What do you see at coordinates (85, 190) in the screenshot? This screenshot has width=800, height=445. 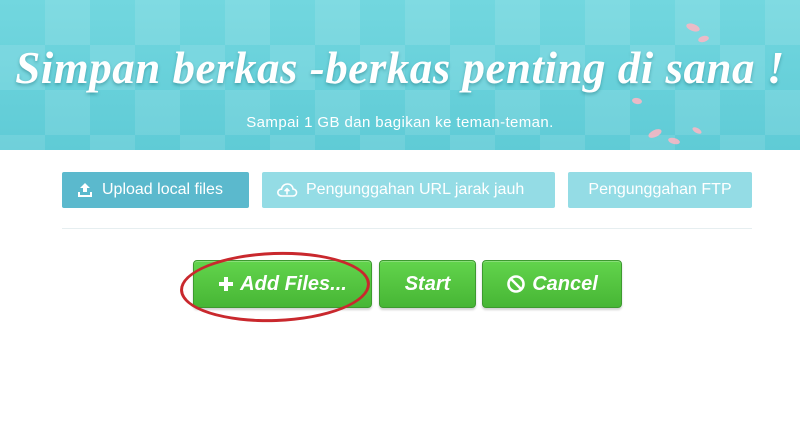 I see `upload-icon` at bounding box center [85, 190].